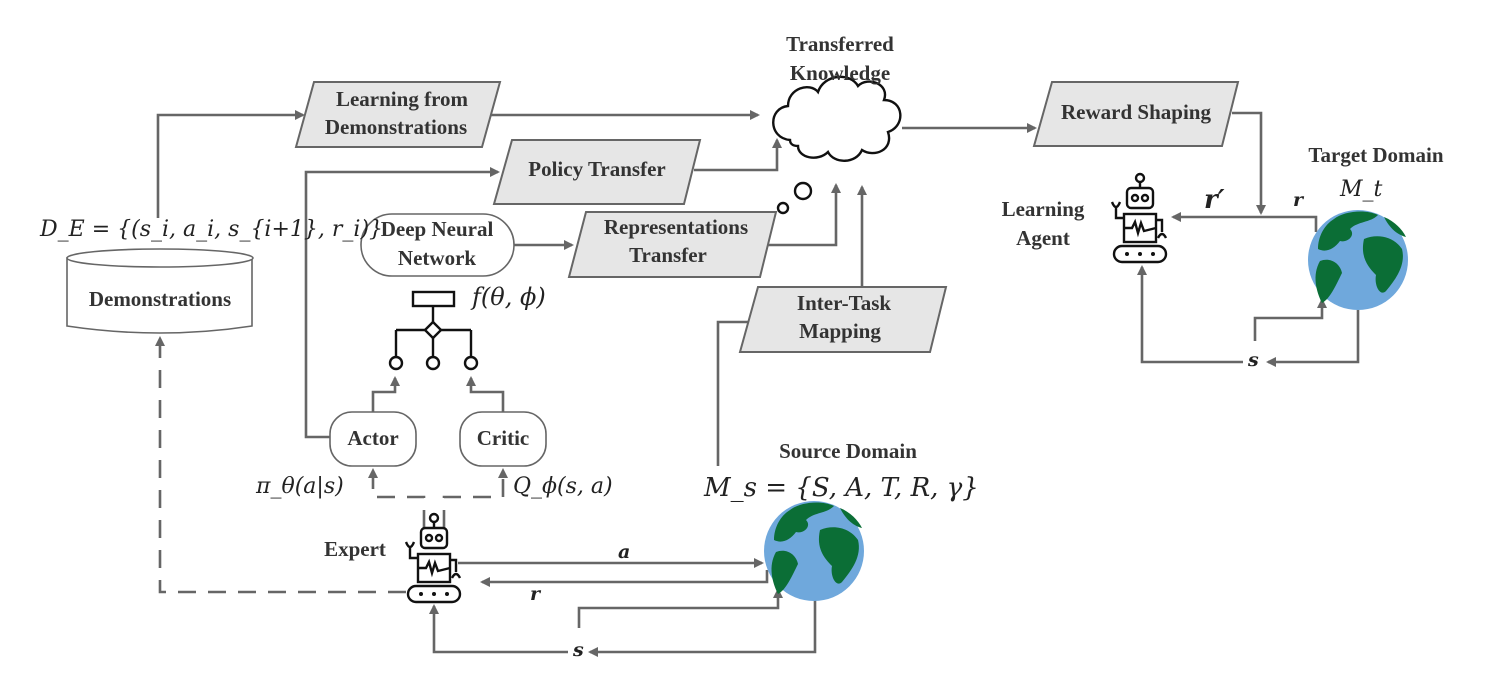 The image size is (1496, 674). I want to click on learning-from-demonstrations-box: Learning from Demonstrations, so click(398, 114).